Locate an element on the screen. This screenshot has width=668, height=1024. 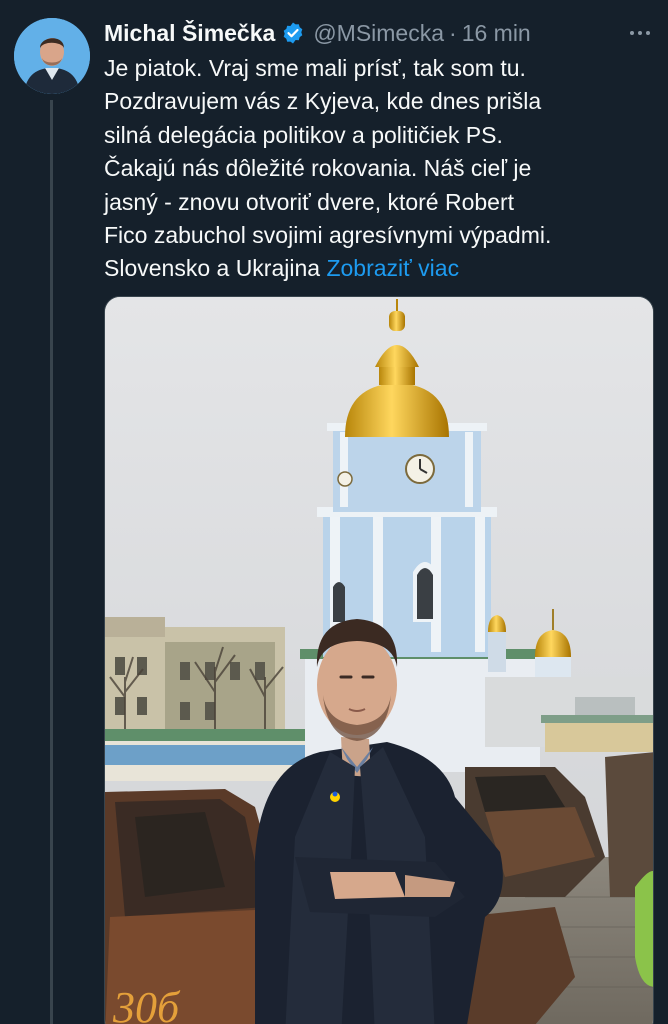
tweet-text-last-line: Slovensko a Ukrajina Zobraziť viac is located at coordinates (379, 268).